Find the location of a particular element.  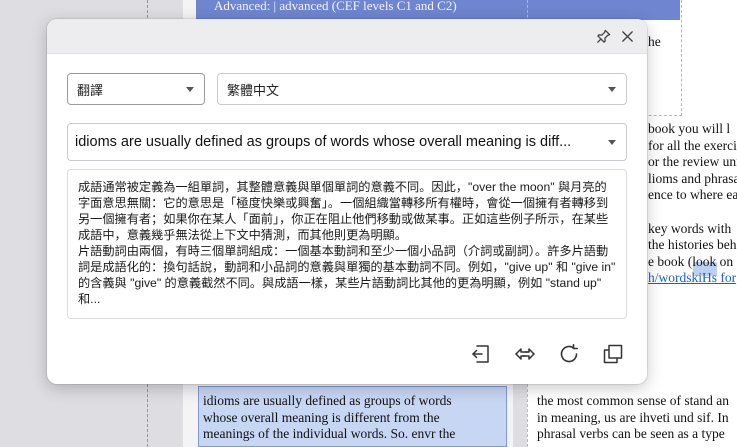

mode-select: 翻譯 is located at coordinates (136, 89).